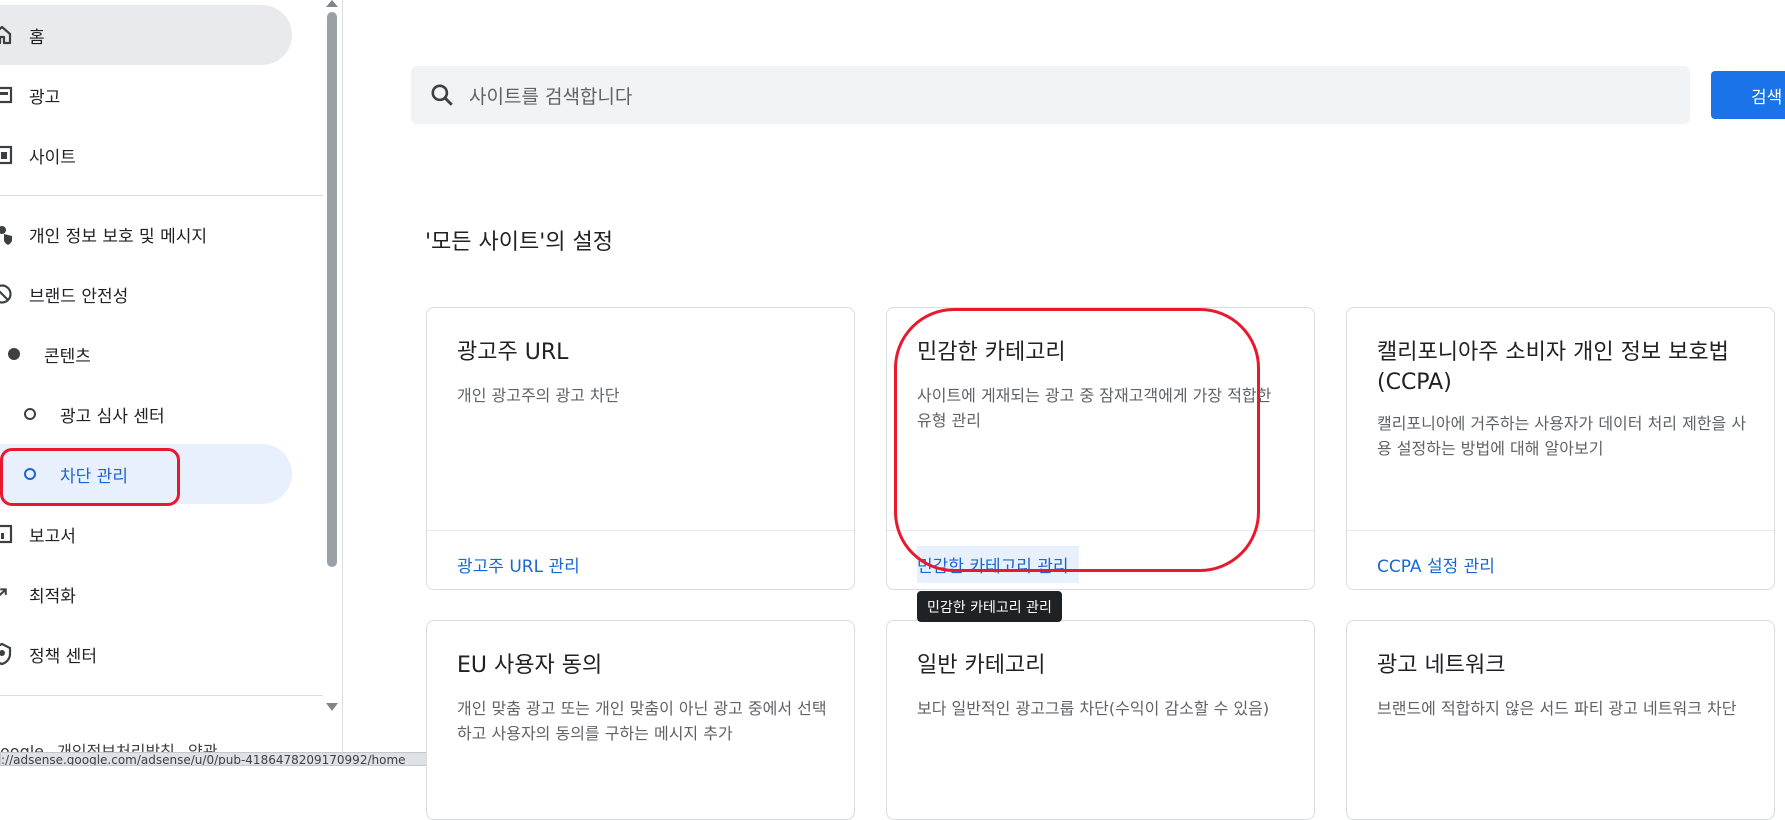 The image size is (1785, 820). I want to click on search-placeholder: 사이트를 검색합니다, so click(551, 96).